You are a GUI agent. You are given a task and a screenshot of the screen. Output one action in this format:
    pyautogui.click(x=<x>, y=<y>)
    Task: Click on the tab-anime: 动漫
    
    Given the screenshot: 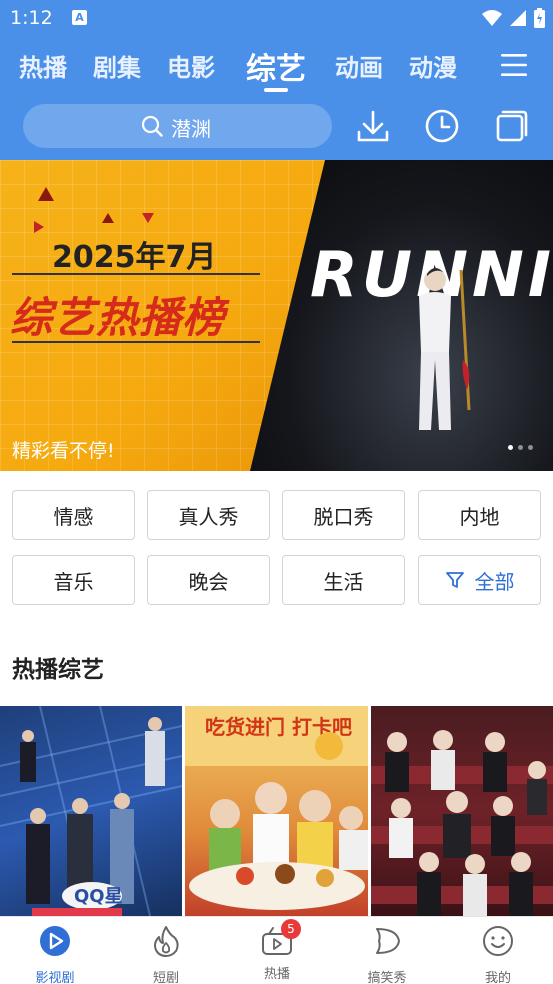 What is the action you would take?
    pyautogui.click(x=433, y=65)
    